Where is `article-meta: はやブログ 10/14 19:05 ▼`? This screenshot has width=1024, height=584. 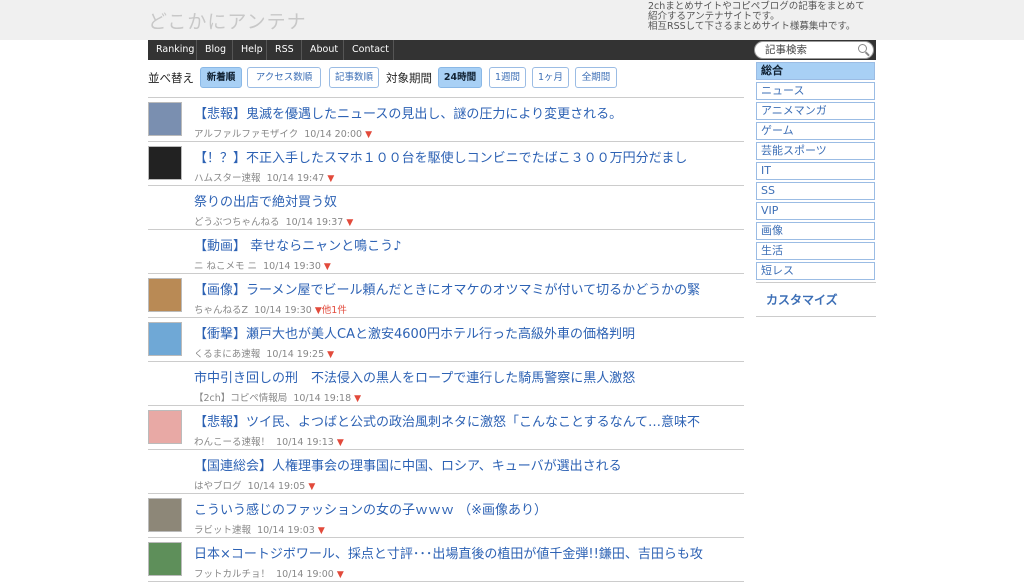 article-meta: はやブログ 10/14 19:05 ▼ is located at coordinates (254, 485).